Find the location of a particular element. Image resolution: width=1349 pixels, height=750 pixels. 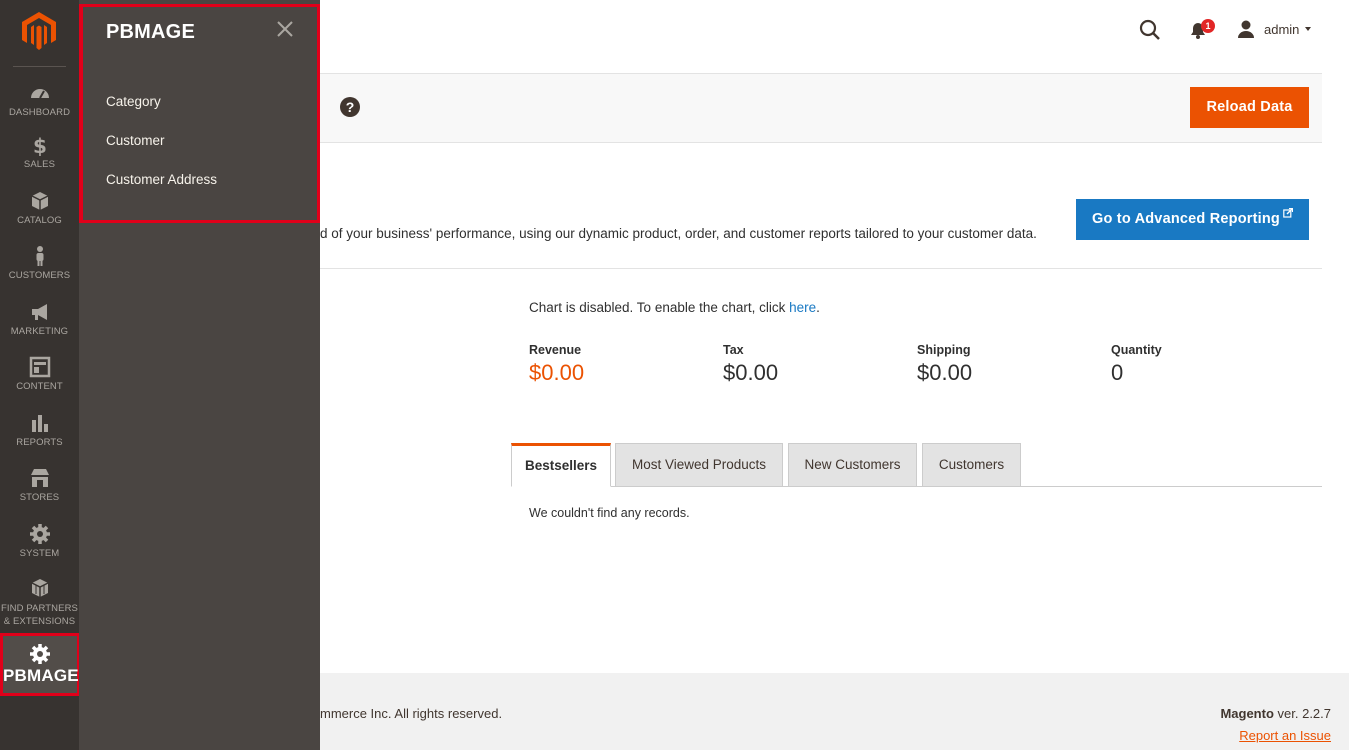

nav-item-content: CONTENT is located at coordinates (39, 374).